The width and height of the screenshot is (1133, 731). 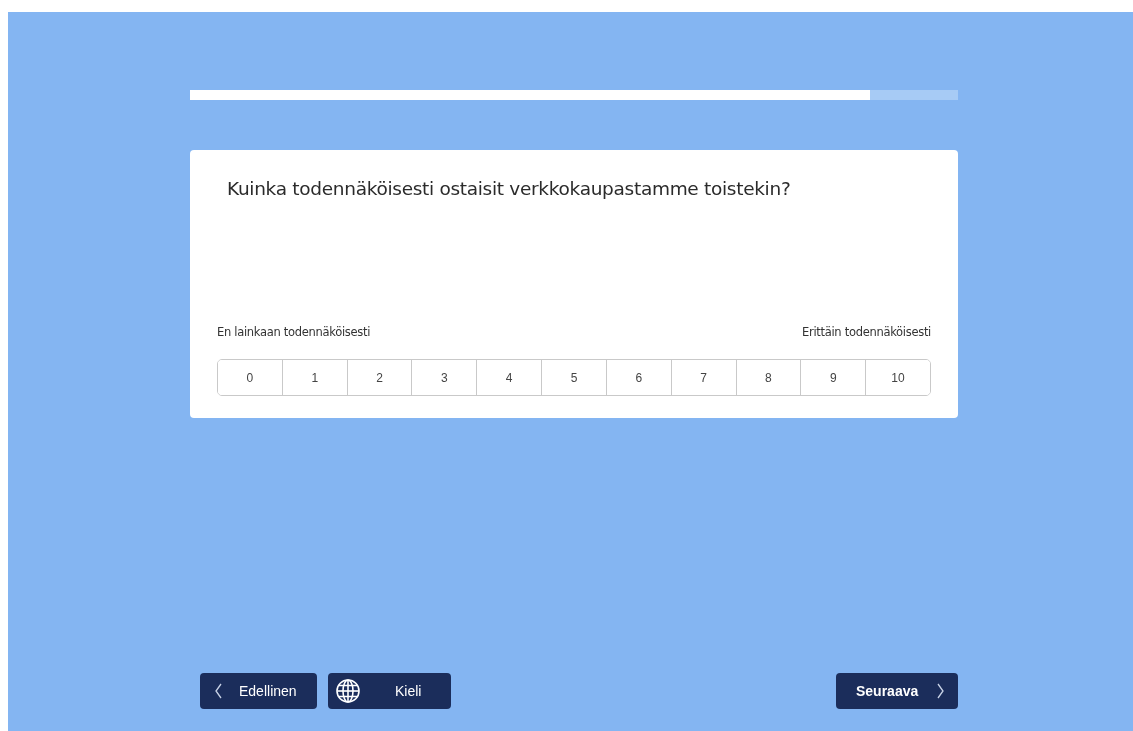 What do you see at coordinates (258, 691) in the screenshot?
I see `back-button: Edellinen` at bounding box center [258, 691].